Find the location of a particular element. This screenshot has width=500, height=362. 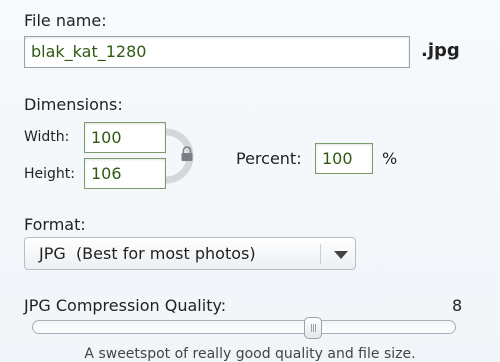

format-label: Format: is located at coordinates (55, 224).